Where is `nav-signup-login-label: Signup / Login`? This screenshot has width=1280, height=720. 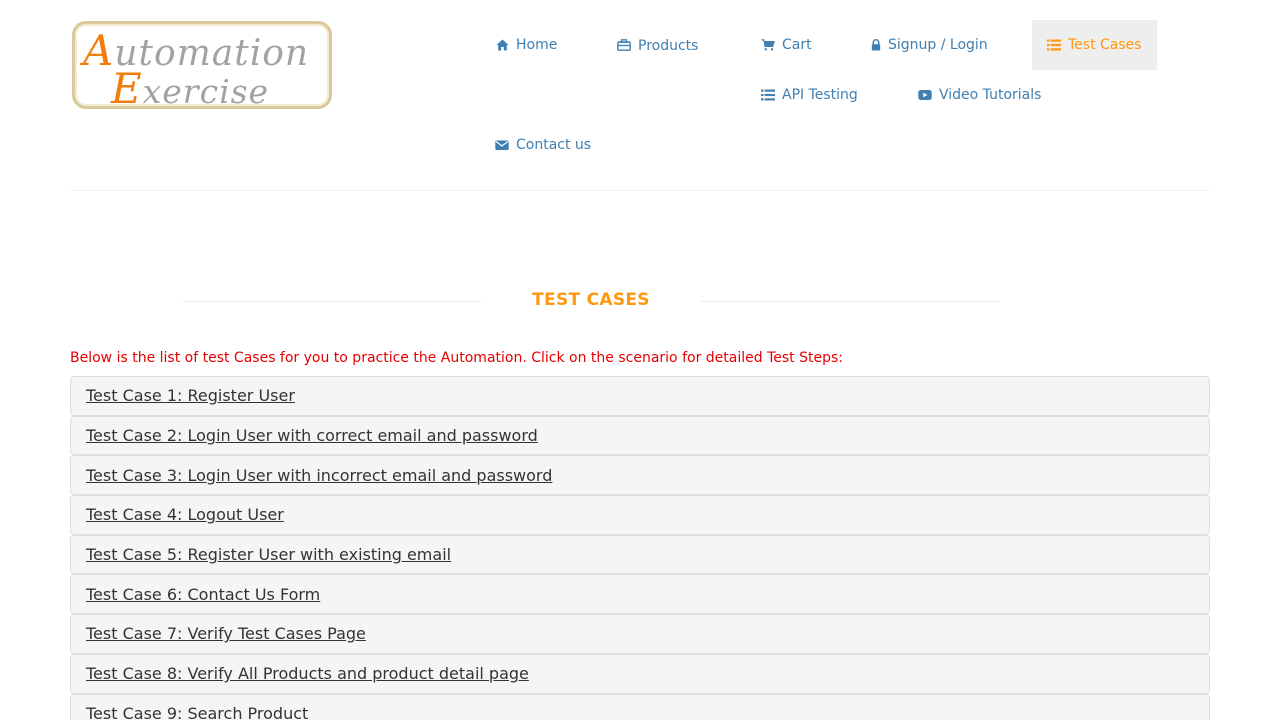
nav-signup-login-label: Signup / Login is located at coordinates (938, 45).